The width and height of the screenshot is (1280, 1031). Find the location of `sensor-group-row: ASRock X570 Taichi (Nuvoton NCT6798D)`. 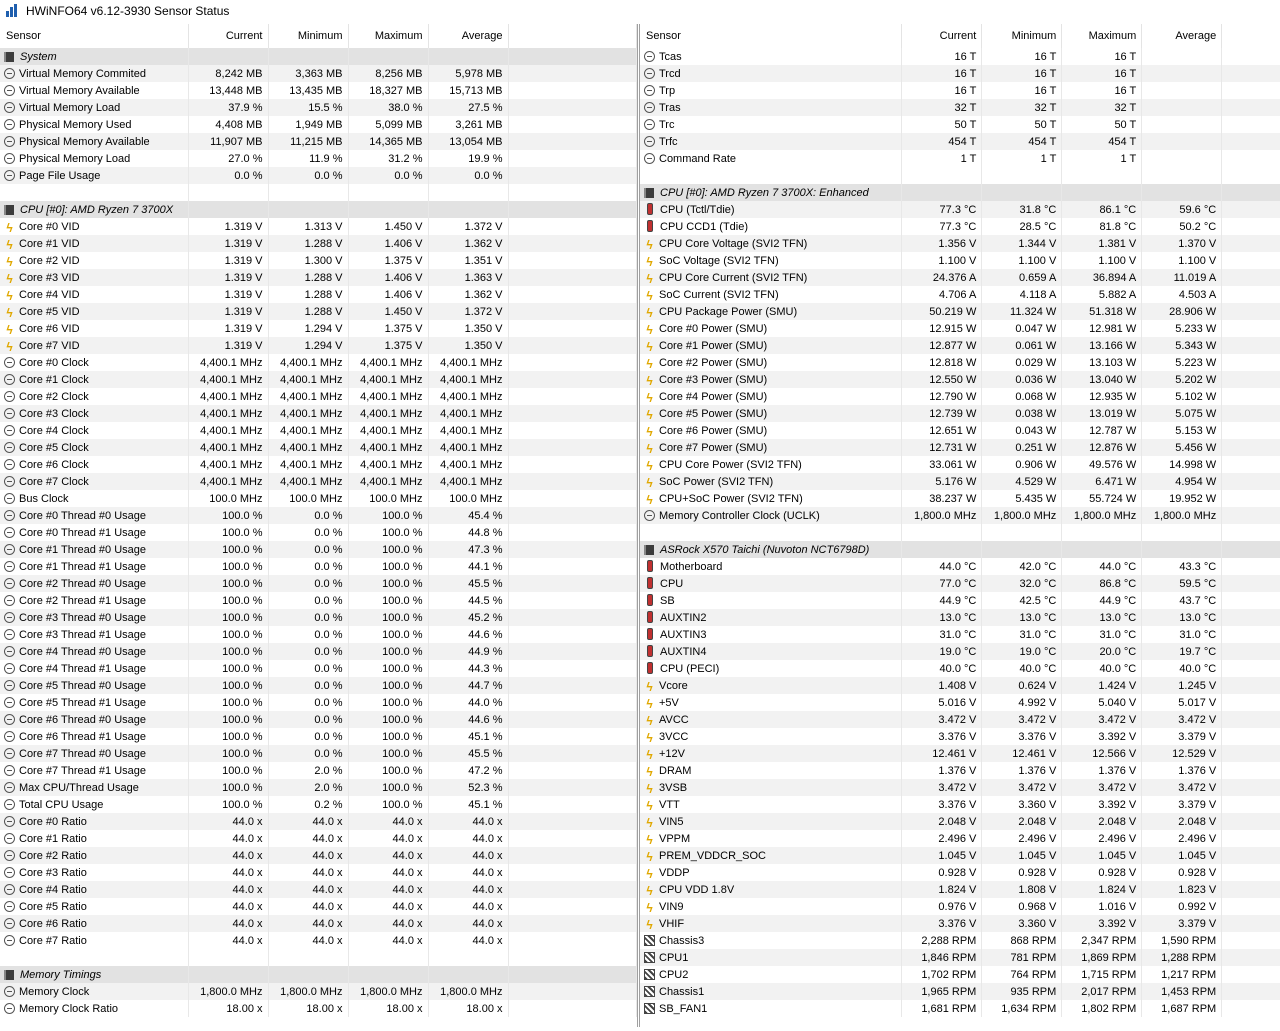

sensor-group-row: ASRock X570 Taichi (Nuvoton NCT6798D) is located at coordinates (960, 549).